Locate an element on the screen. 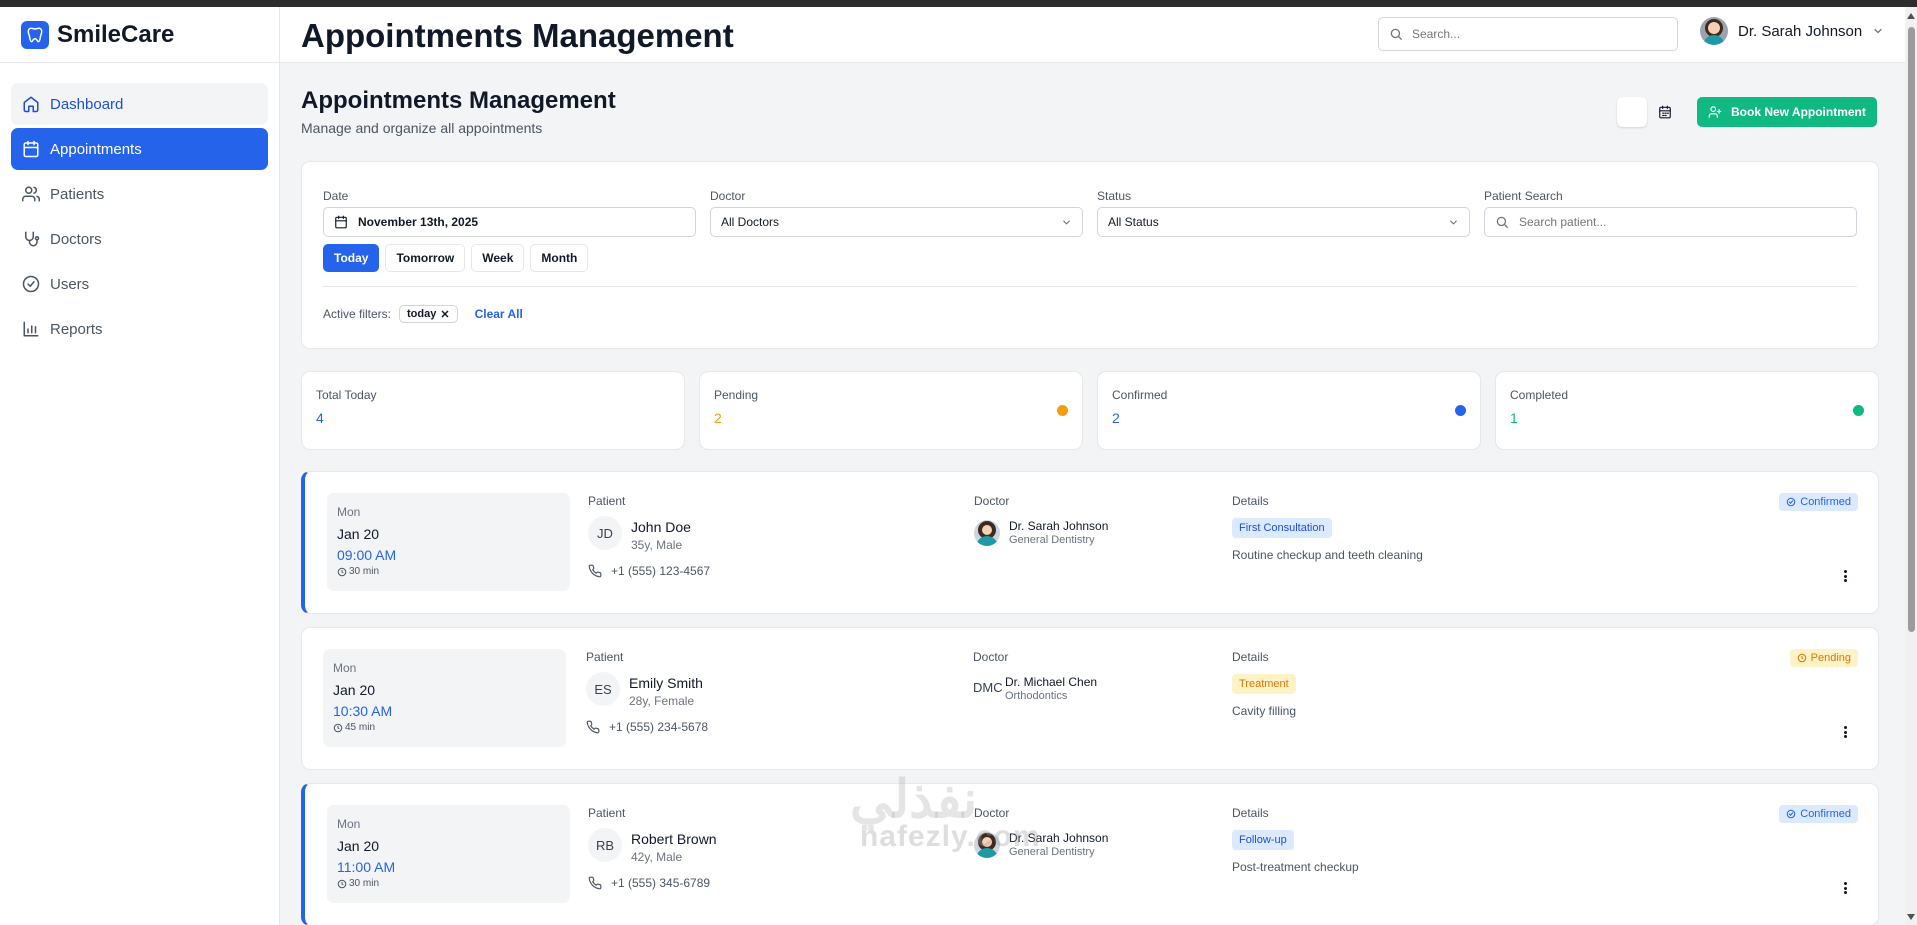 The width and height of the screenshot is (1917, 925). search-input is located at coordinates (1537, 34).